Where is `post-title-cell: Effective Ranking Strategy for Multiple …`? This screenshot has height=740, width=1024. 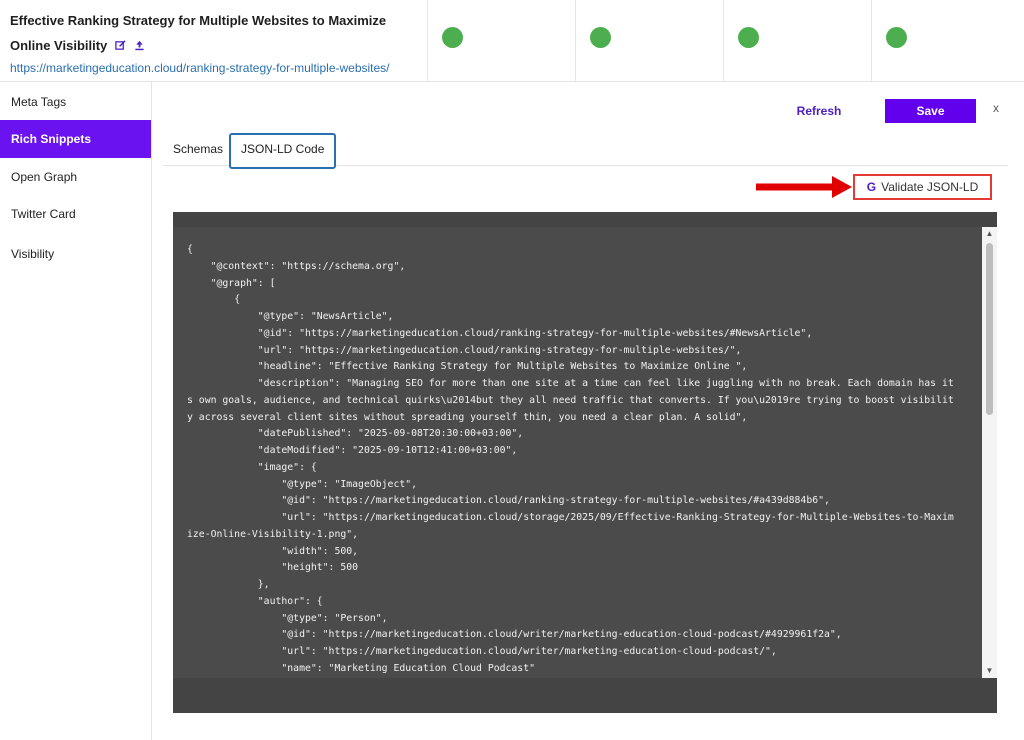
post-title-cell: Effective Ranking Strategy for Multiple … is located at coordinates (214, 41).